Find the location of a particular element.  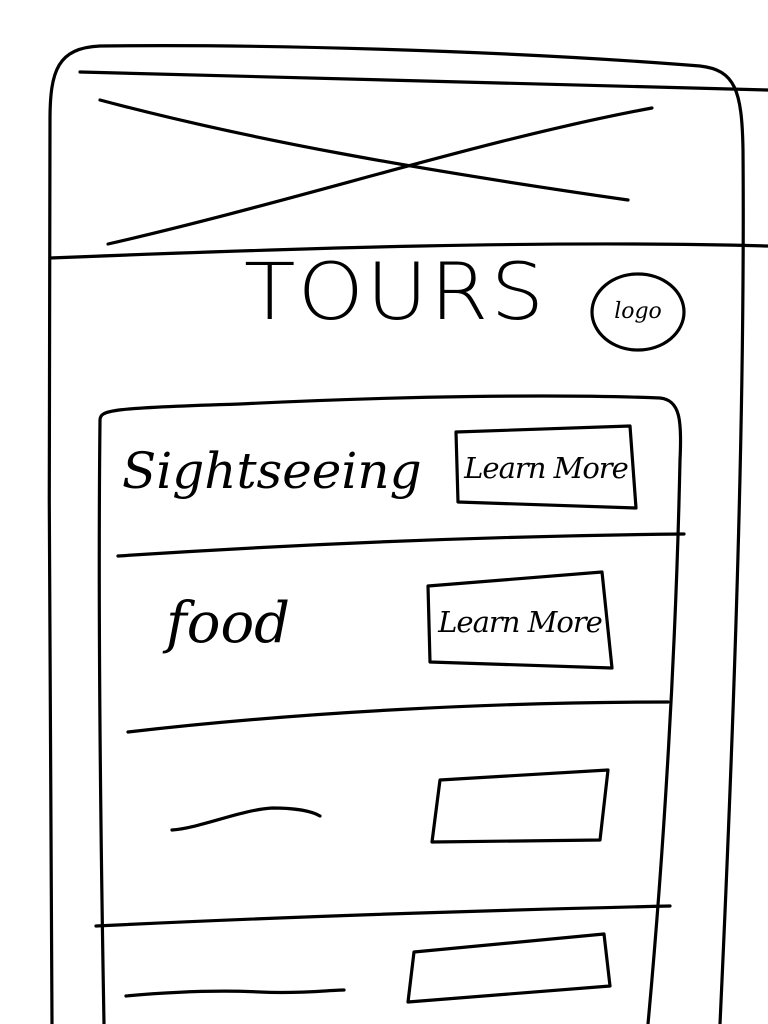

logo-text: logo is located at coordinates (638, 311).